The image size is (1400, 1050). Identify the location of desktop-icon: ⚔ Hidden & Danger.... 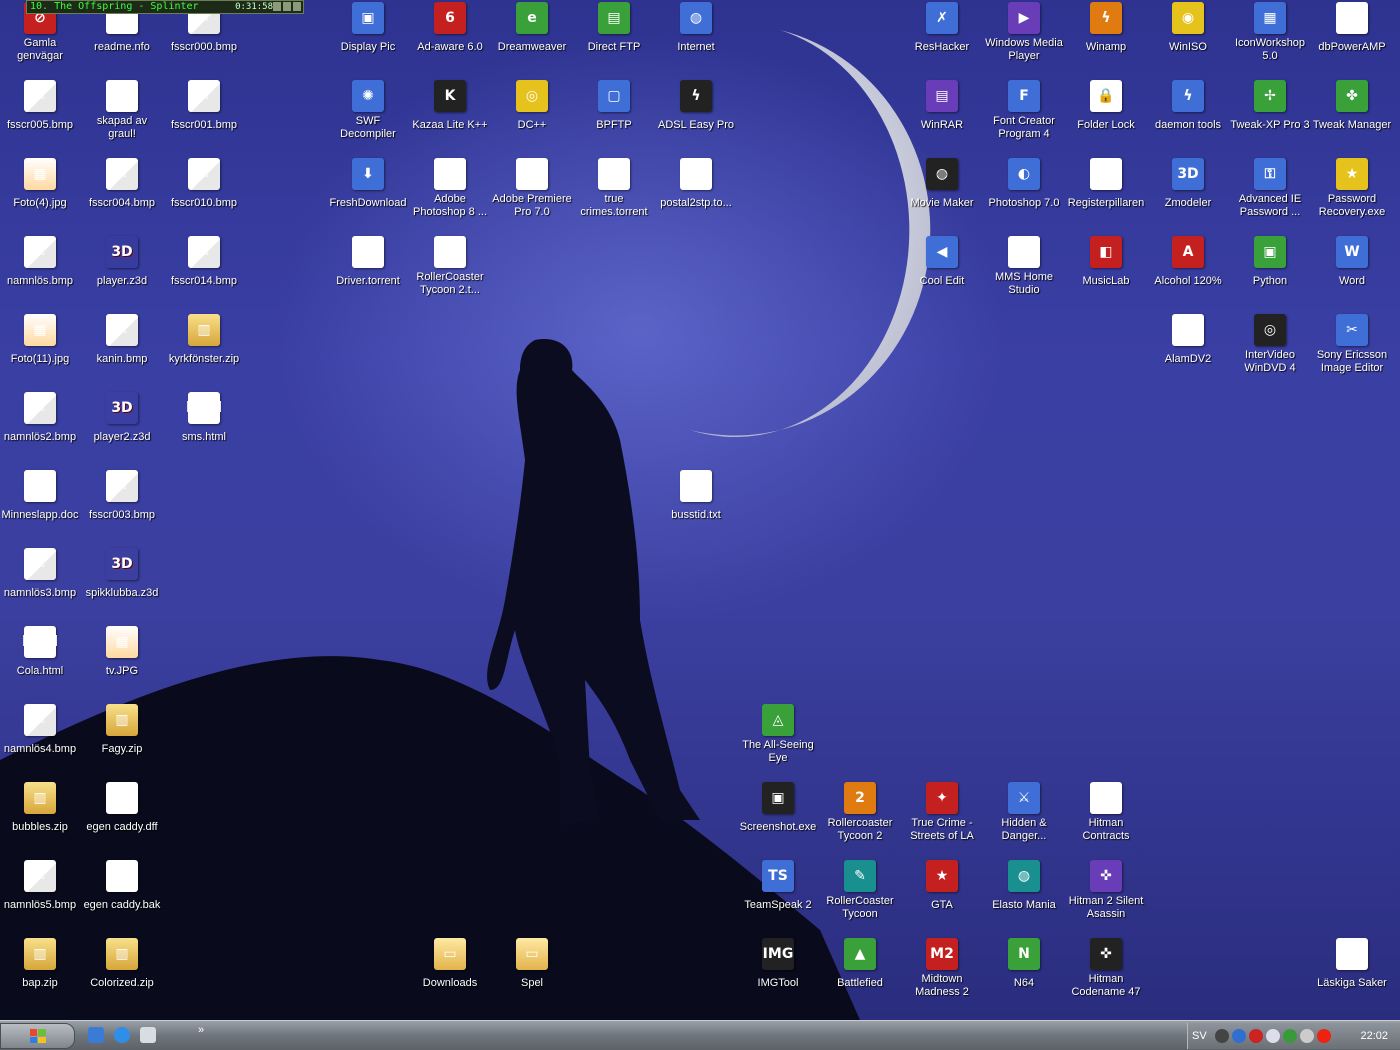
(1024, 813).